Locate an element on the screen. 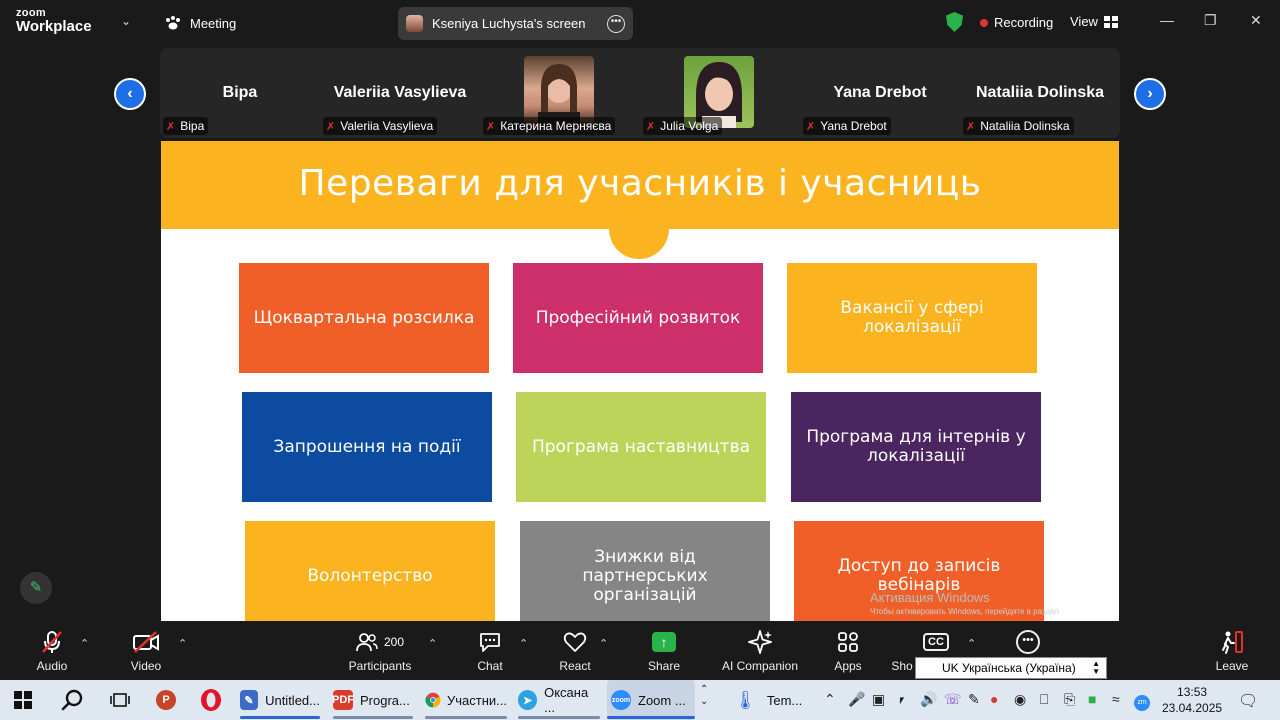  view-button: View is located at coordinates (1094, 21).